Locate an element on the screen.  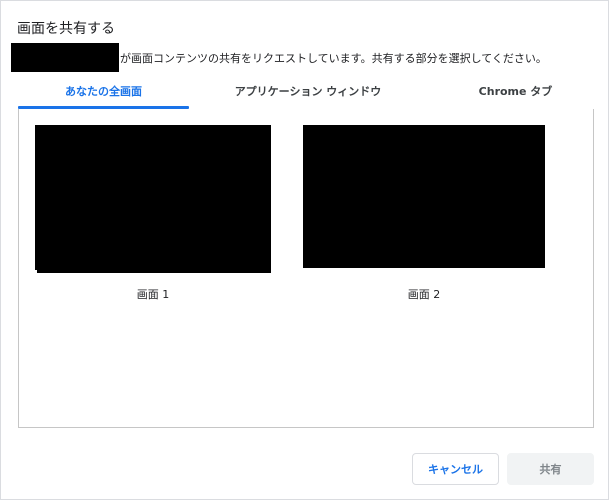
dialog-title: 画面を共有する is located at coordinates (66, 29).